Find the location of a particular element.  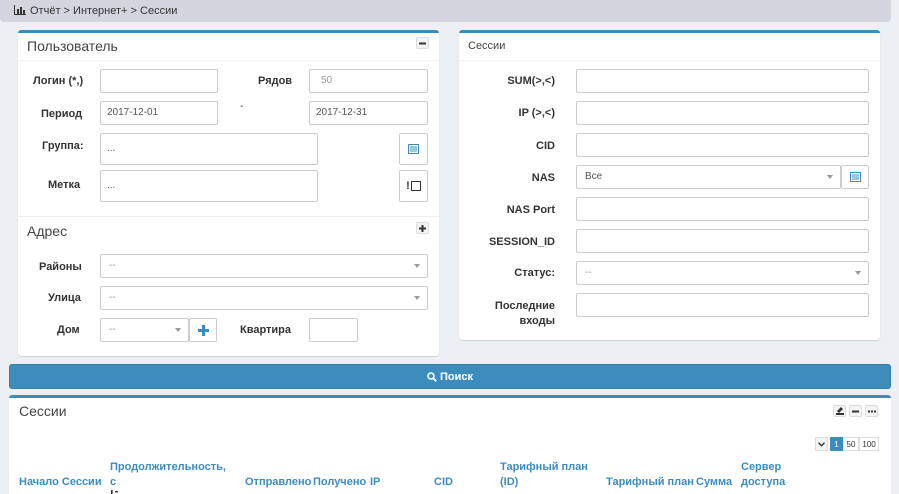

page-size-100: 100 is located at coordinates (869, 444).